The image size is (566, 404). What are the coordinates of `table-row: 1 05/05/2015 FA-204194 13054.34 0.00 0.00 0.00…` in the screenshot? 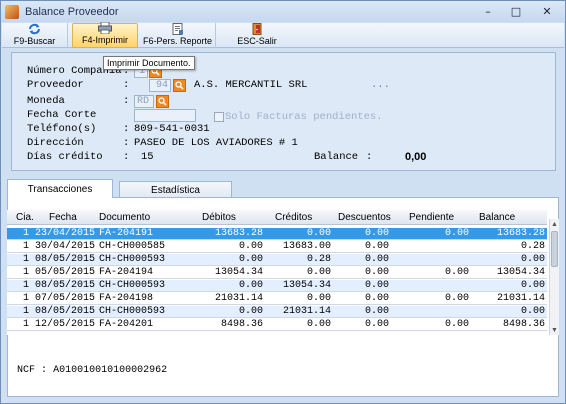 It's located at (277, 273).